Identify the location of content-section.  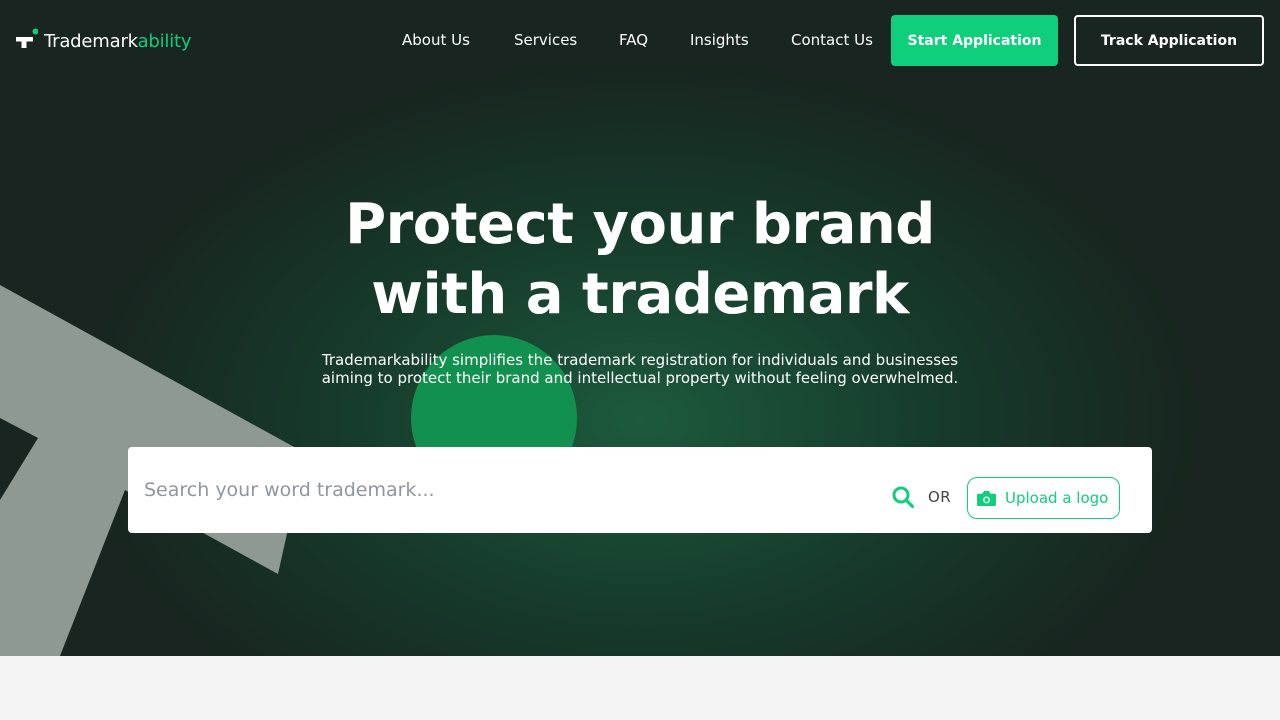
(640, 688).